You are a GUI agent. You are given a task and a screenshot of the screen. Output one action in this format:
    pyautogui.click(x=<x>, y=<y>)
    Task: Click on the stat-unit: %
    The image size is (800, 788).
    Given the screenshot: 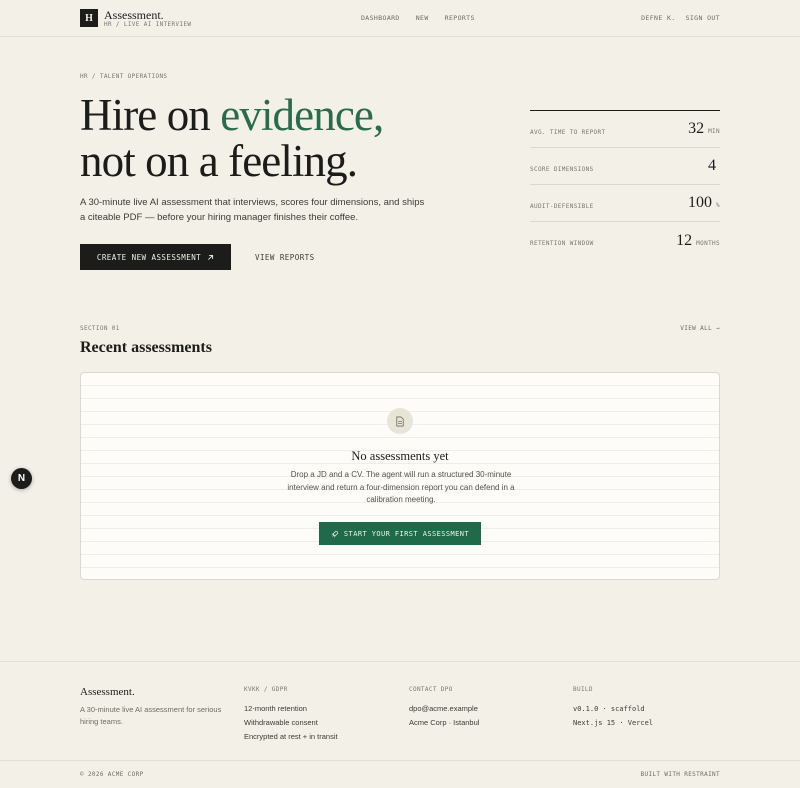 What is the action you would take?
    pyautogui.click(x=718, y=205)
    